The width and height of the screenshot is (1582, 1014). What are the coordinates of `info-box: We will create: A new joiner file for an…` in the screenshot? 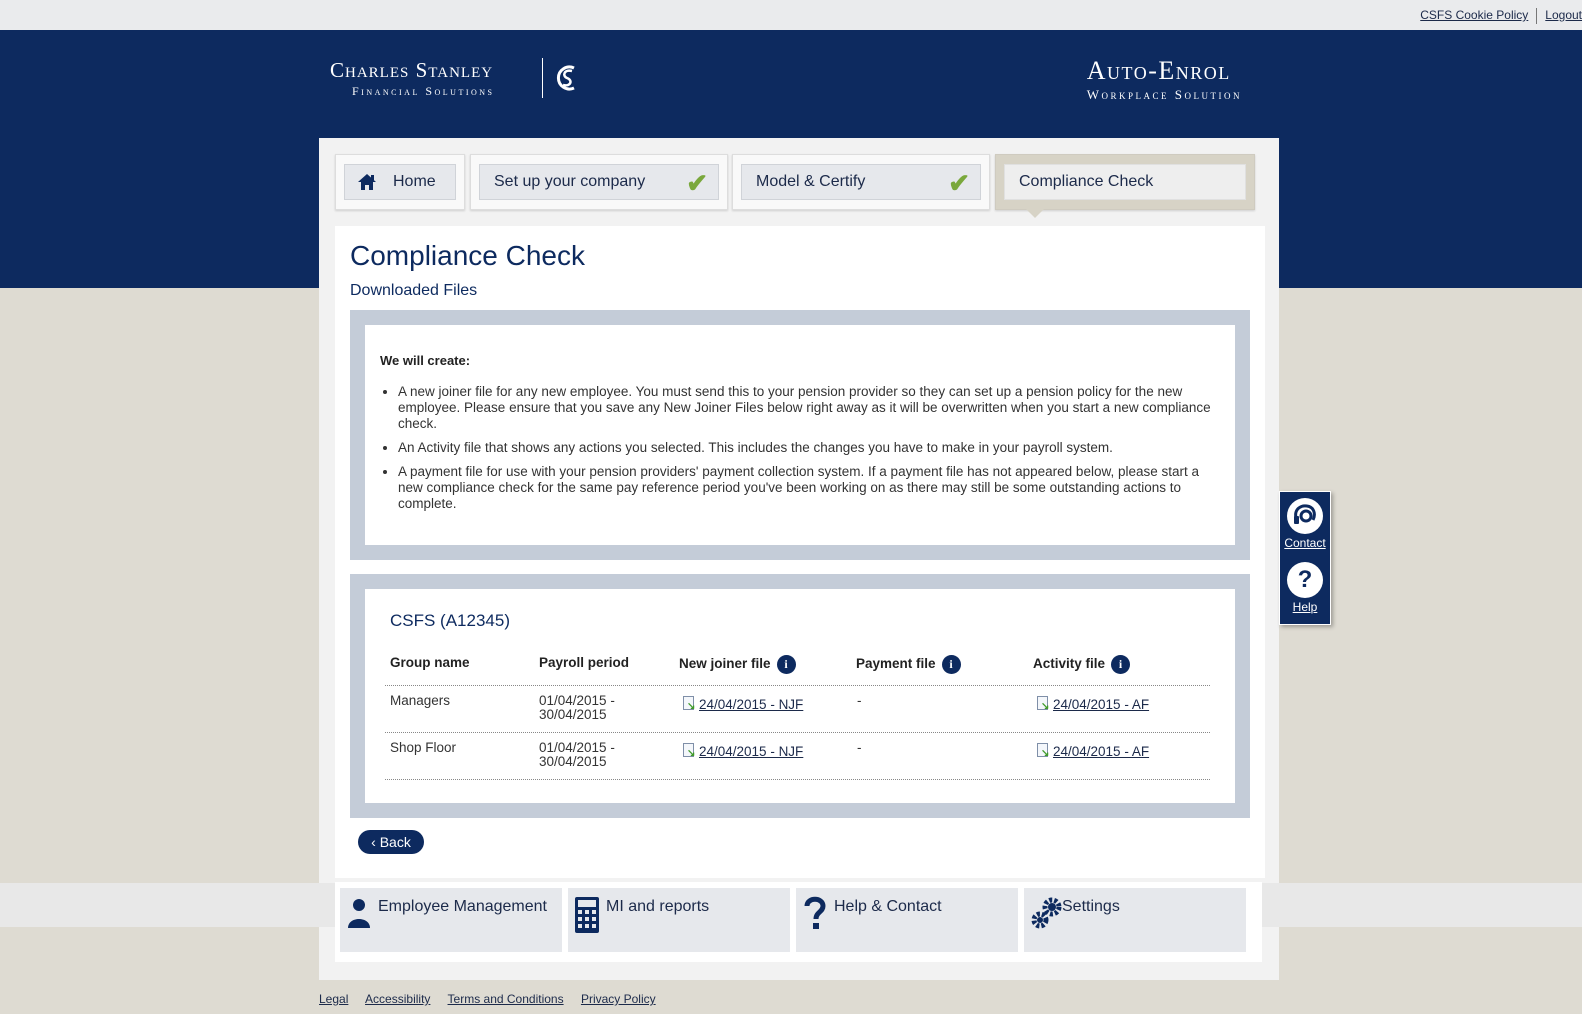 It's located at (800, 435).